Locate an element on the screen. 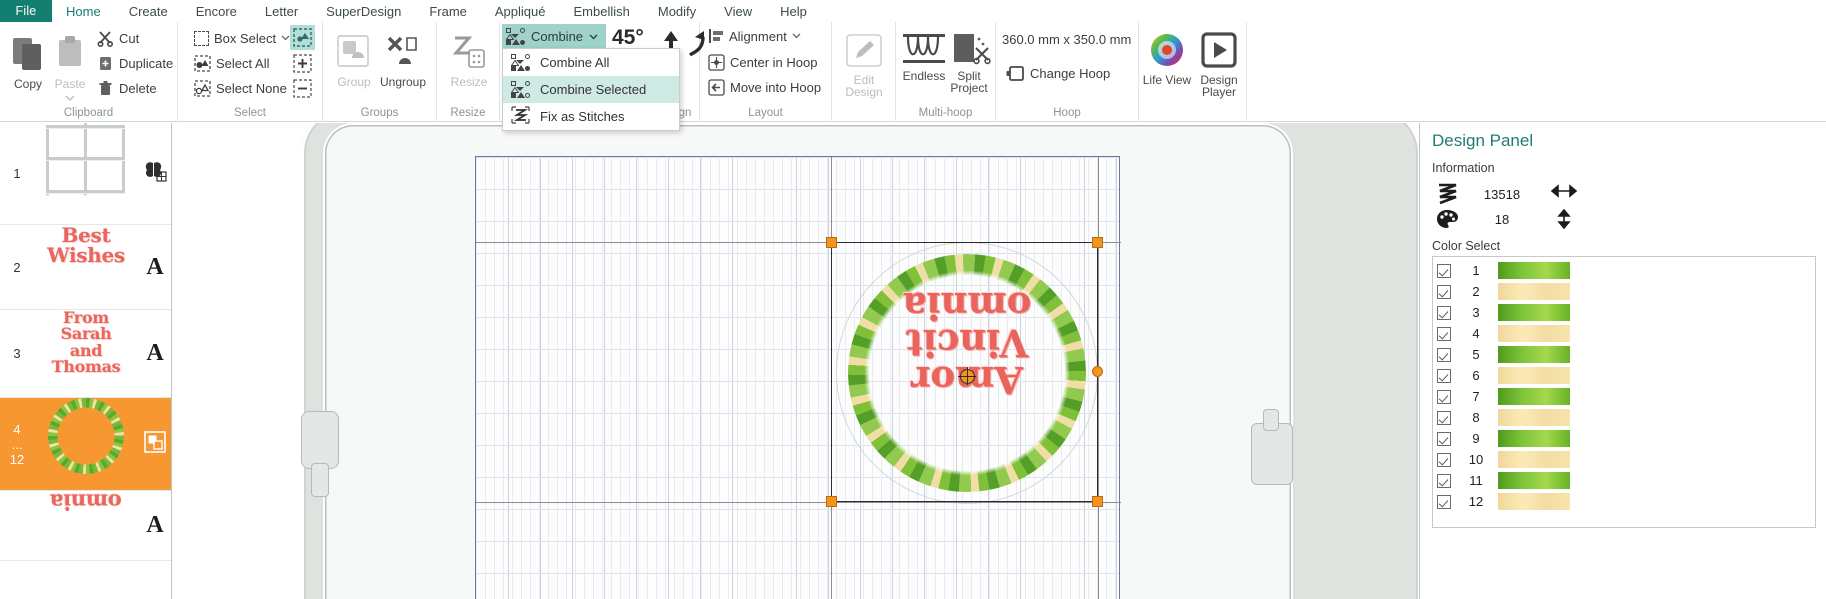  filmstrip-row-2: 2 Best Wishes A is located at coordinates (85, 267).